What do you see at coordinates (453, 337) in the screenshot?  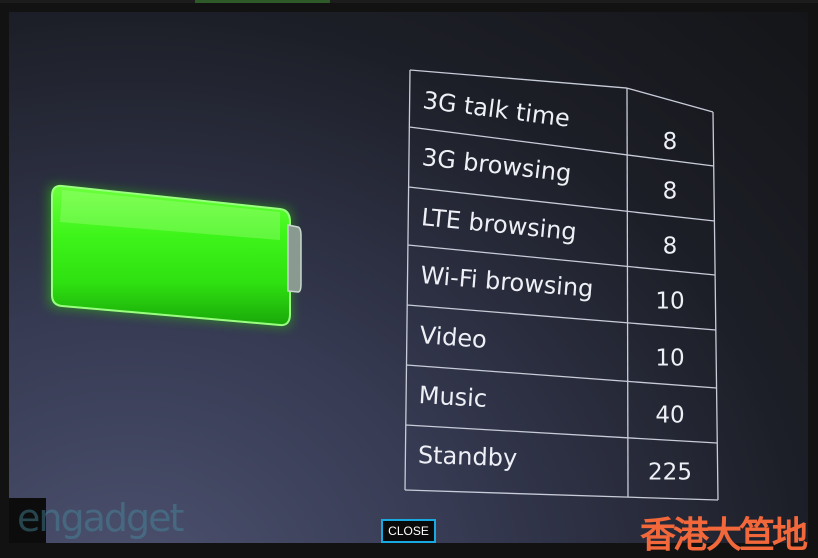 I see `row-label: Video` at bounding box center [453, 337].